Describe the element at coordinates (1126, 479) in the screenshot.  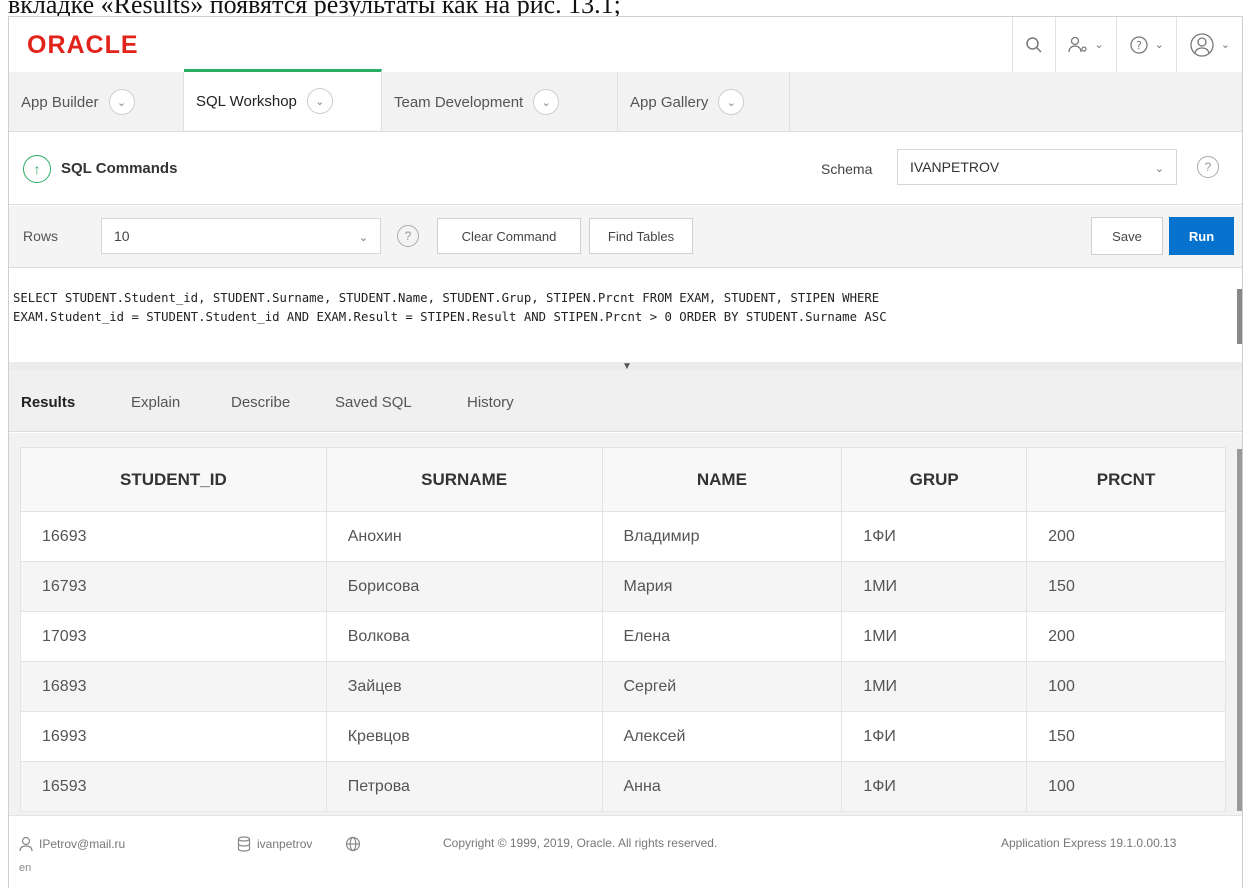
I see `column-header-prcnt: PRCNT` at that location.